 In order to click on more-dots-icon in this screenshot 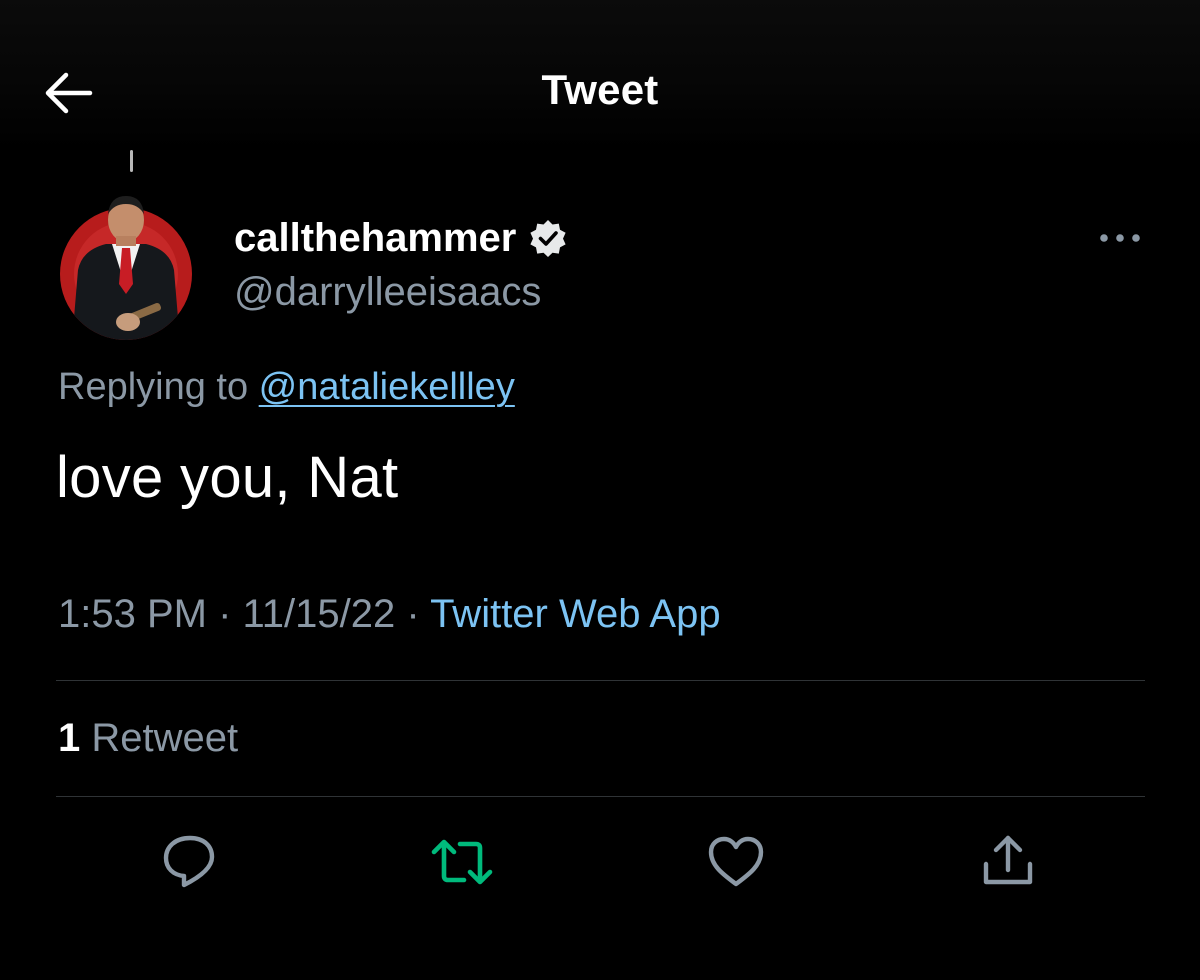, I will do `click(1120, 238)`.